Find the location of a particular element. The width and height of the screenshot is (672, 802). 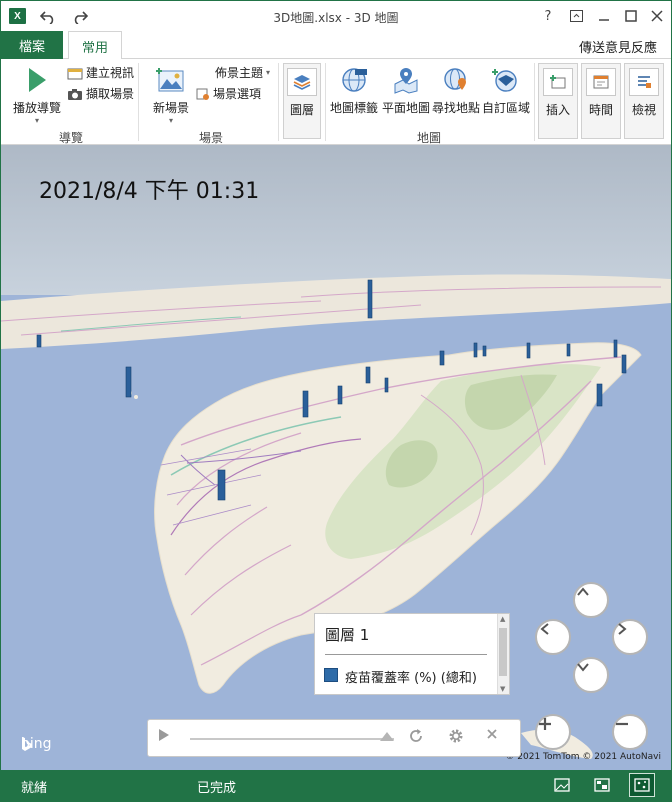

timeline-close-icon is located at coordinates (496, 738).